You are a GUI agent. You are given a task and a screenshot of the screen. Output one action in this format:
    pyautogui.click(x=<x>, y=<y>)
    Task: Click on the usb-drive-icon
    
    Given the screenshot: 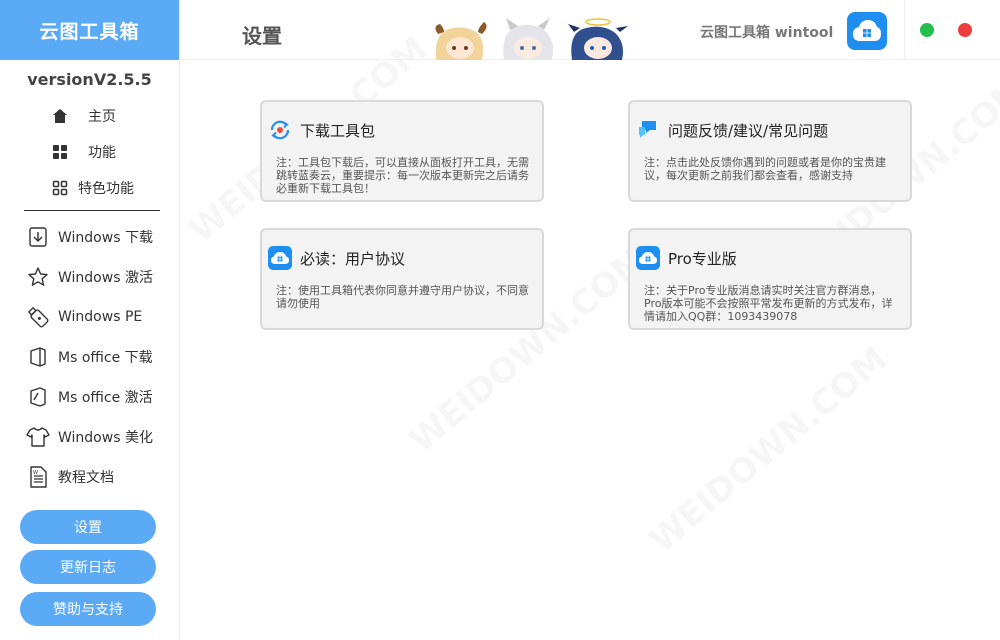 What is the action you would take?
    pyautogui.click(x=38, y=317)
    